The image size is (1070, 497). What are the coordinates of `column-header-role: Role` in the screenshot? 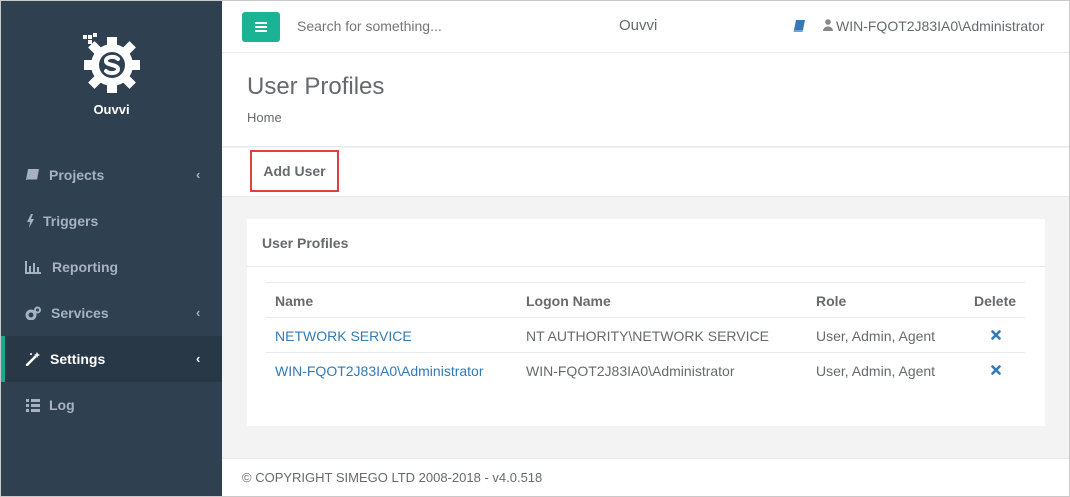 It's located at (831, 301).